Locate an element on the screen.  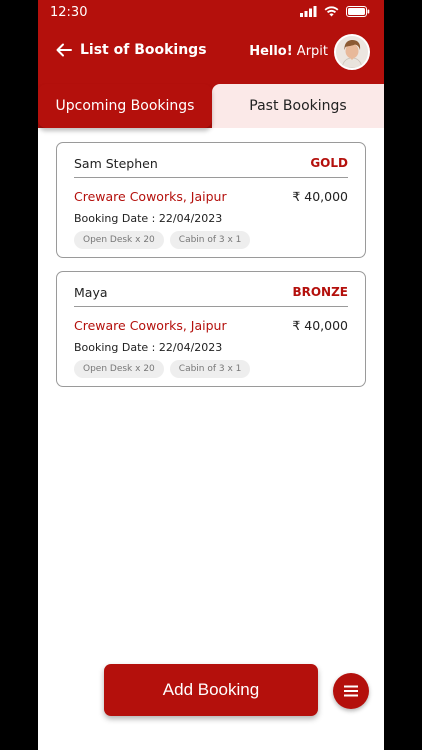
avatar-icon is located at coordinates (352, 52).